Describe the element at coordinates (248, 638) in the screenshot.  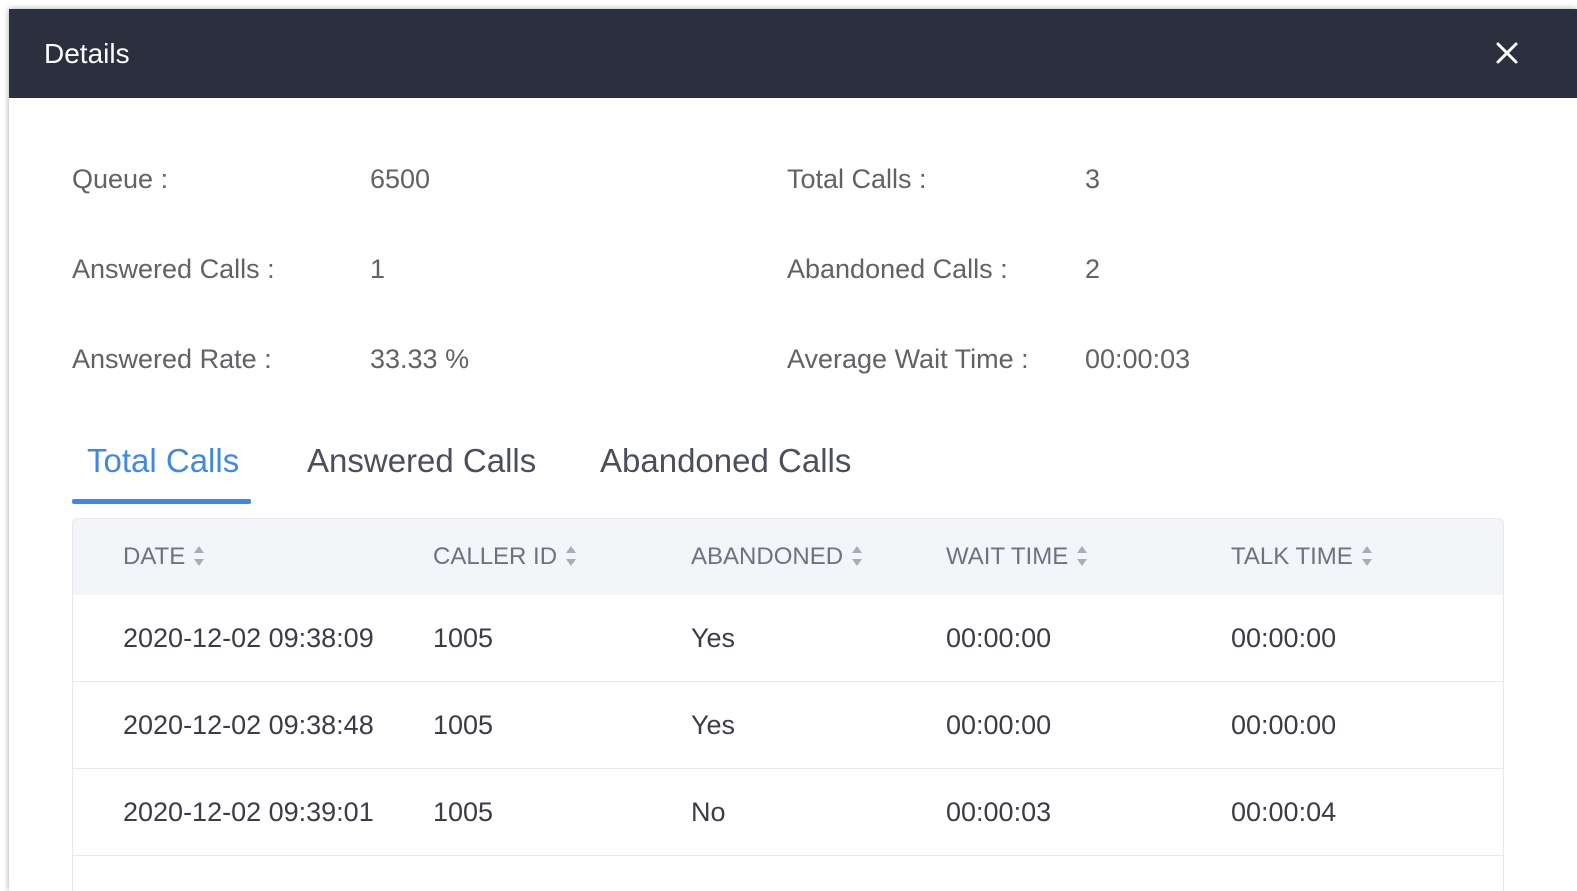
I see `cell-date: 2020-12-02 09:38:09` at that location.